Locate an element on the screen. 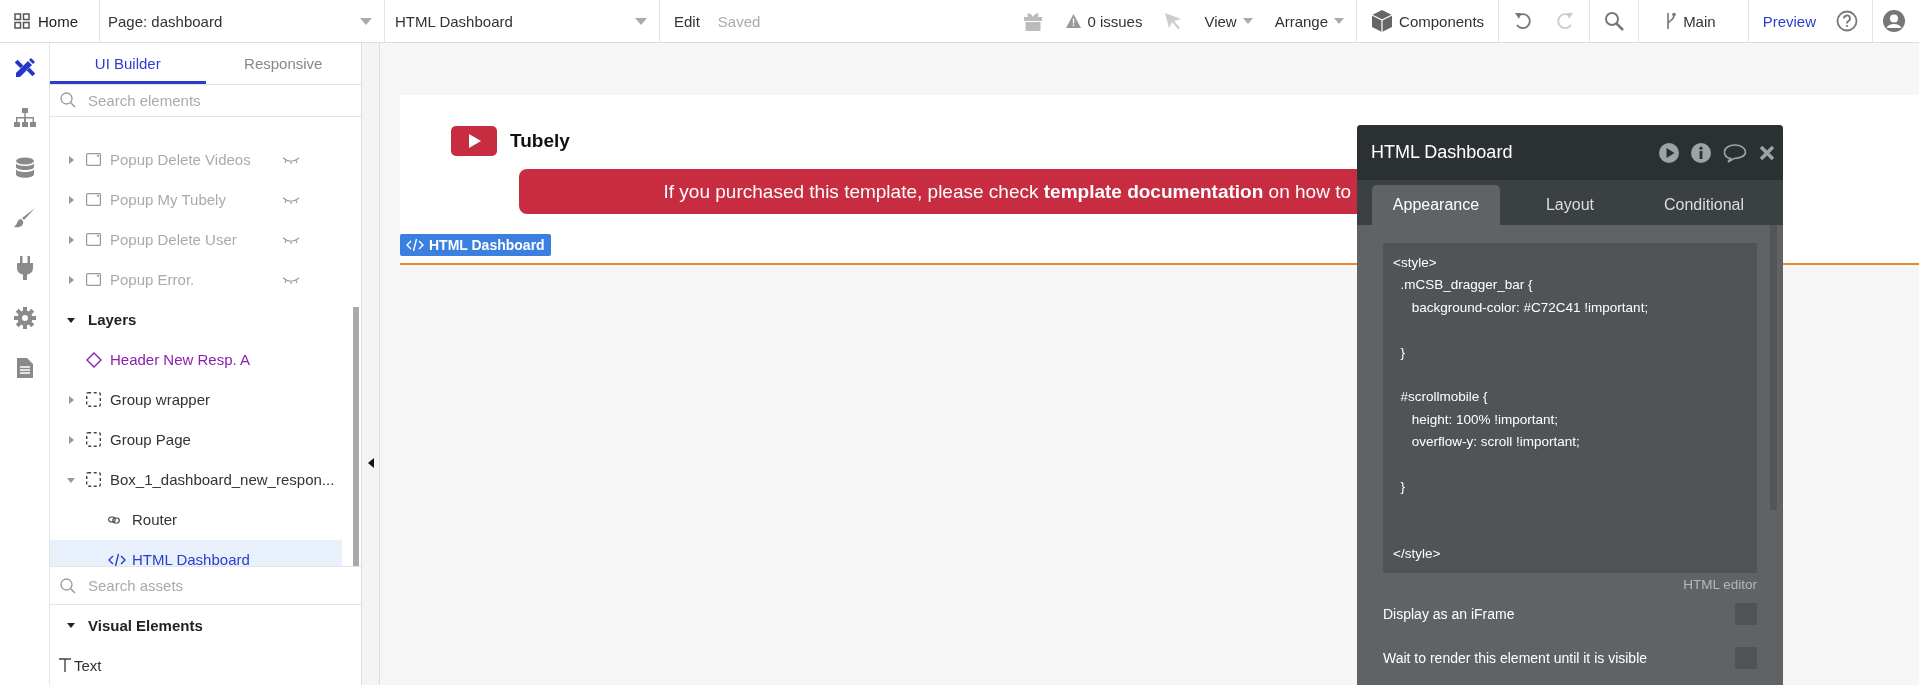 Image resolution: width=1919 pixels, height=685 pixels. sidebar-tab: Responsive is located at coordinates (283, 63).